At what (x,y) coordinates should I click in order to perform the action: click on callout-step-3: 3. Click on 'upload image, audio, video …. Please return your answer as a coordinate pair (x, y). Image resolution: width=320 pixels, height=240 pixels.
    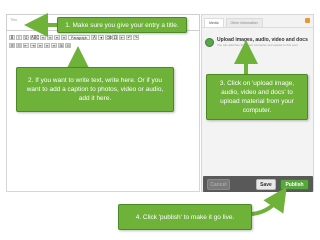
    Looking at the image, I should click on (257, 97).